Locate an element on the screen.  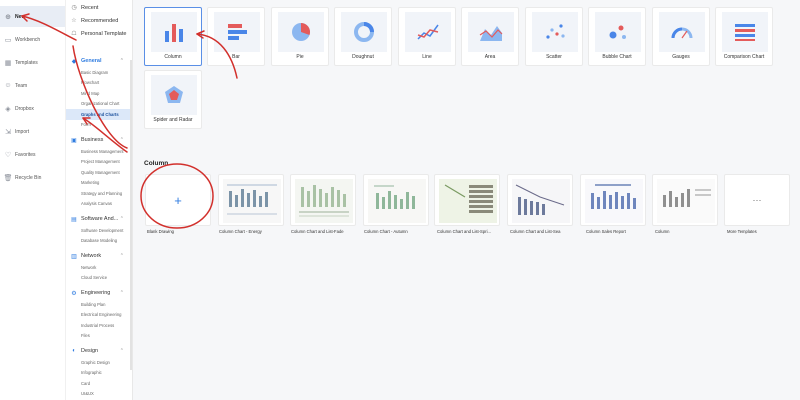
sub-form: Form is located at coordinates (99, 125).